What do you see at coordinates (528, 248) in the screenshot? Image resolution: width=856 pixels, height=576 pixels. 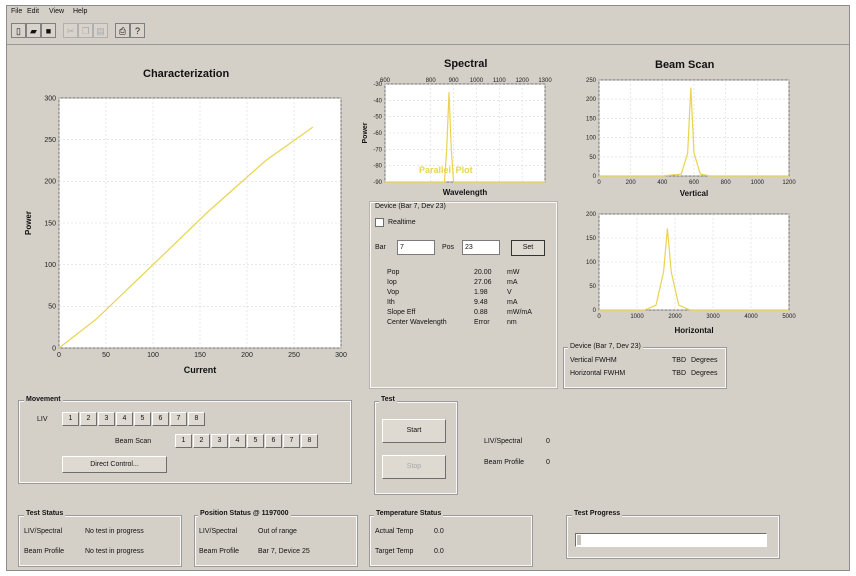 I see `set-button: Set` at bounding box center [528, 248].